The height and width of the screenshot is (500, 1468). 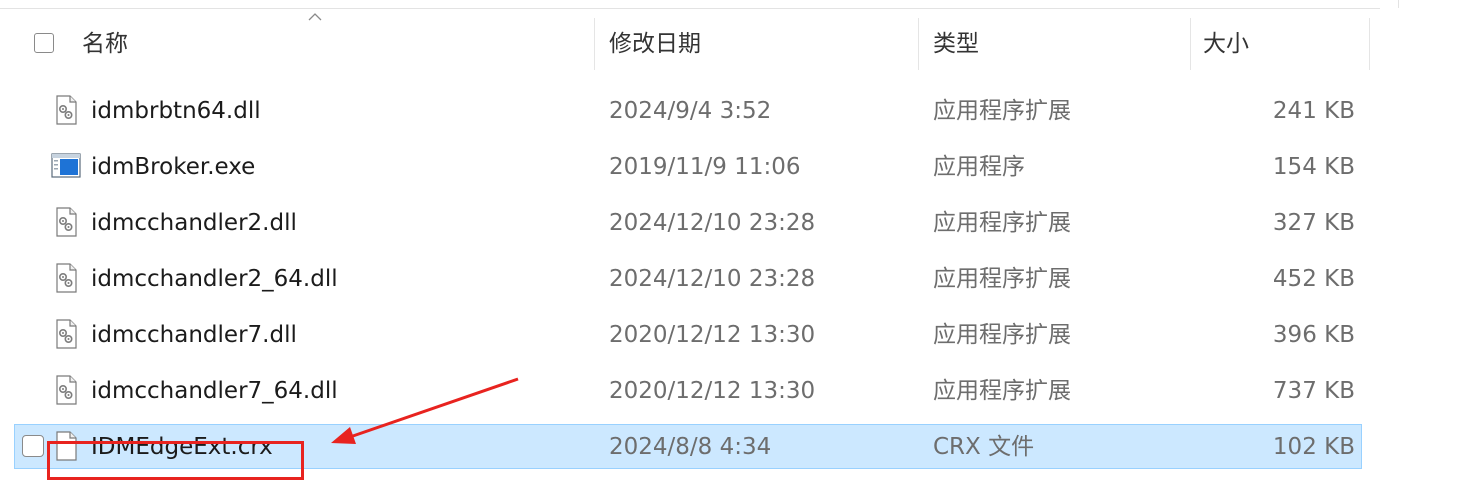 I want to click on top-divider, so click(x=690, y=8).